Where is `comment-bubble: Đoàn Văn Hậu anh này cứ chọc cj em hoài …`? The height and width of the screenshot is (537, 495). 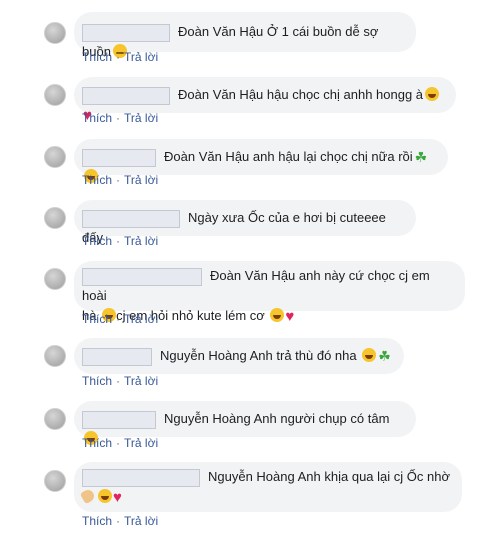 comment-bubble: Đoàn Văn Hậu anh này cứ chọc cj em hoài … is located at coordinates (269, 292).